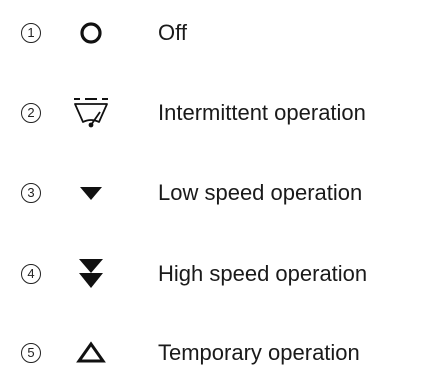 Image resolution: width=426 pixels, height=376 pixels. Describe the element at coordinates (91, 193) in the screenshot. I see `triangle-down-icon` at that location.